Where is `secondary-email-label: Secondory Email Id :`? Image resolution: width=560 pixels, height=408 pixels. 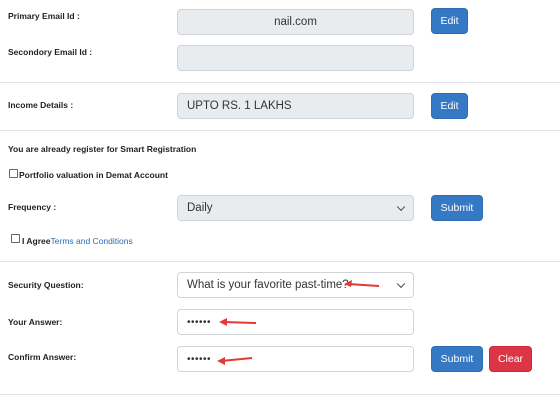
secondary-email-label: Secondory Email Id : is located at coordinates (50, 52).